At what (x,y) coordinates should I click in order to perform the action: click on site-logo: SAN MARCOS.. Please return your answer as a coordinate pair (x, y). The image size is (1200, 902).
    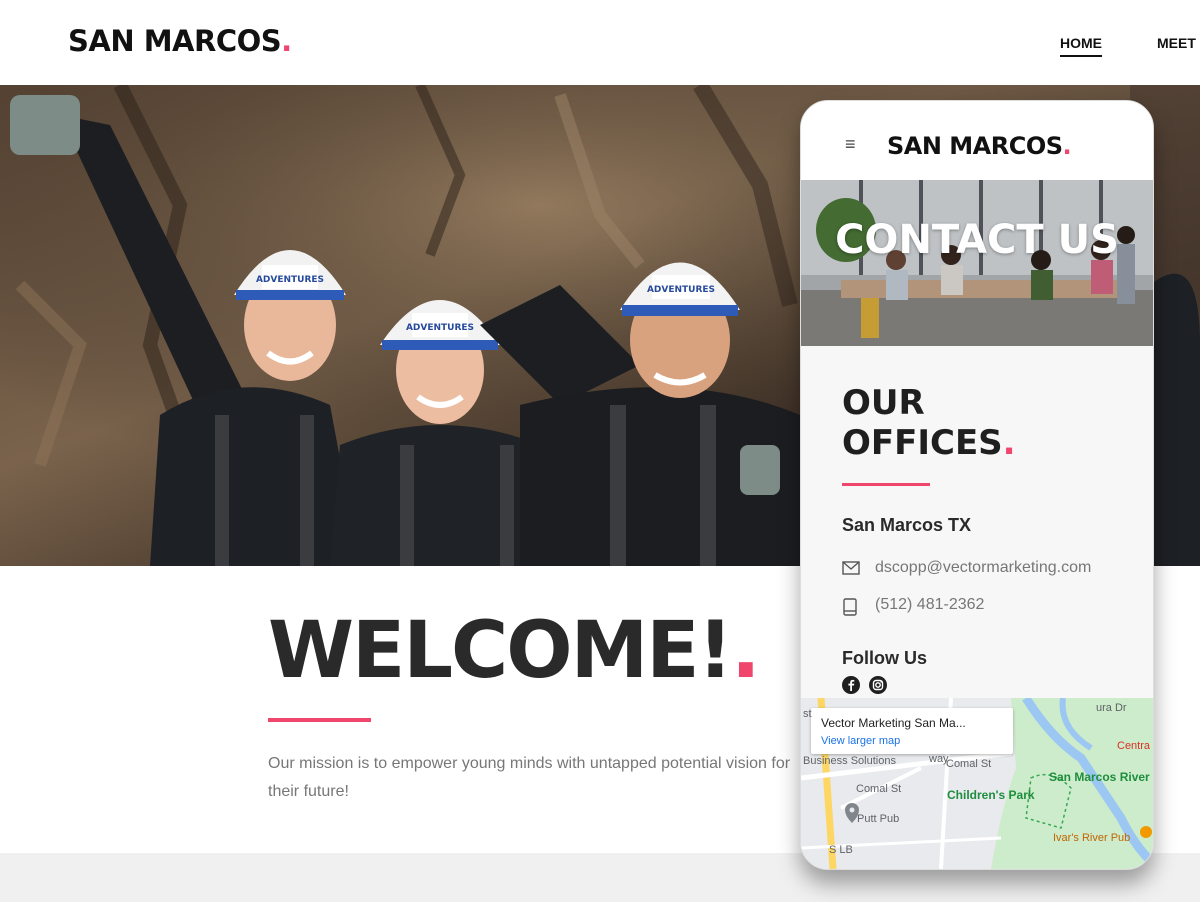
    Looking at the image, I should click on (180, 41).